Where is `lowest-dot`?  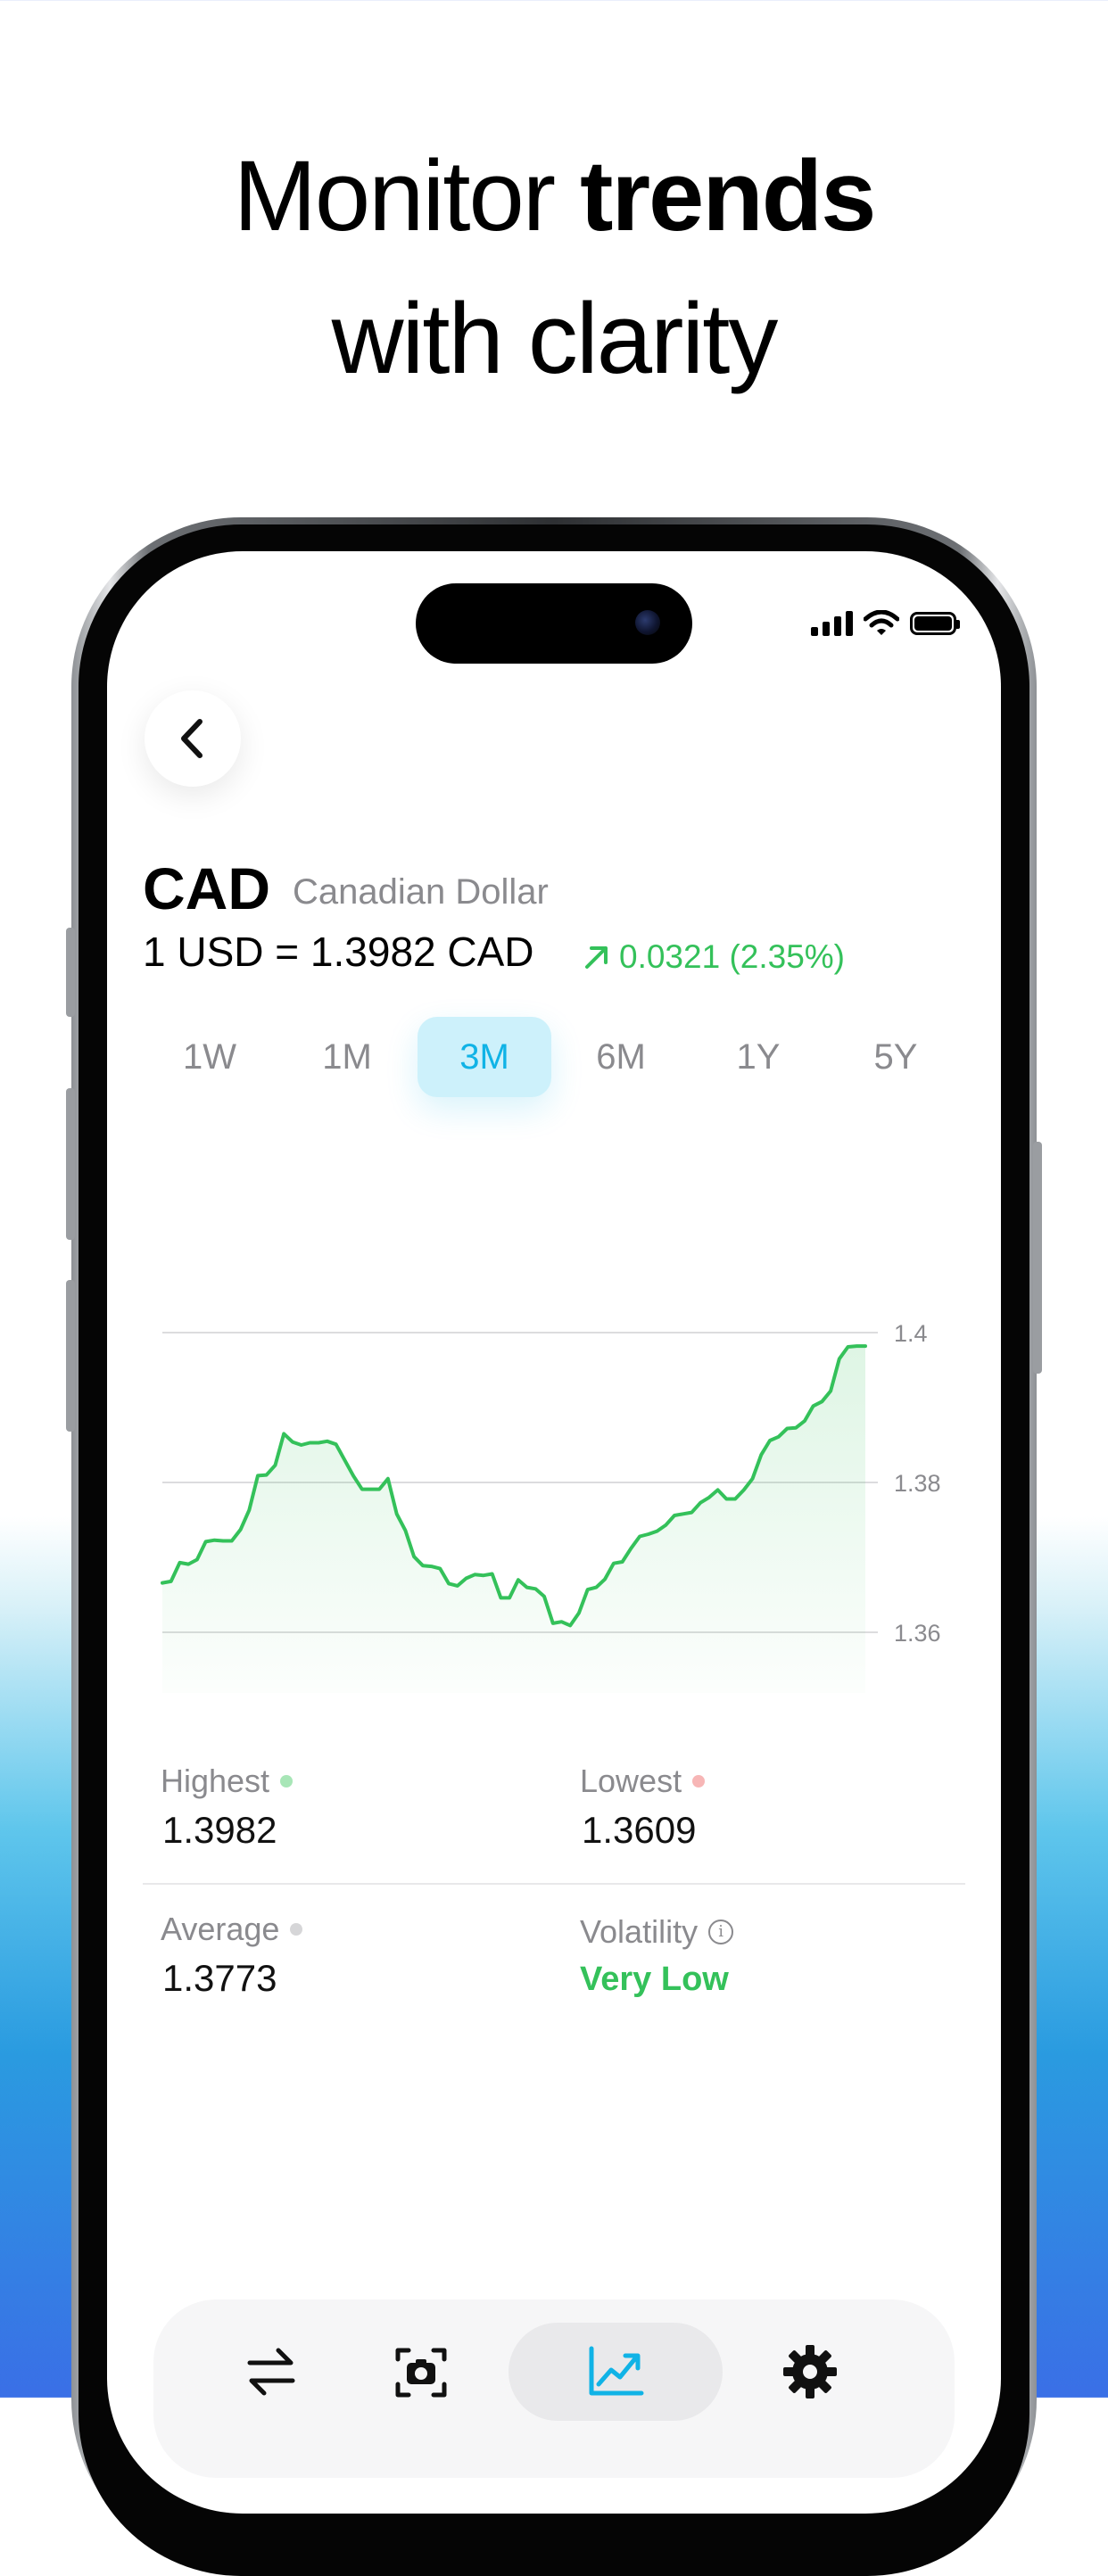
lowest-dot is located at coordinates (699, 1782).